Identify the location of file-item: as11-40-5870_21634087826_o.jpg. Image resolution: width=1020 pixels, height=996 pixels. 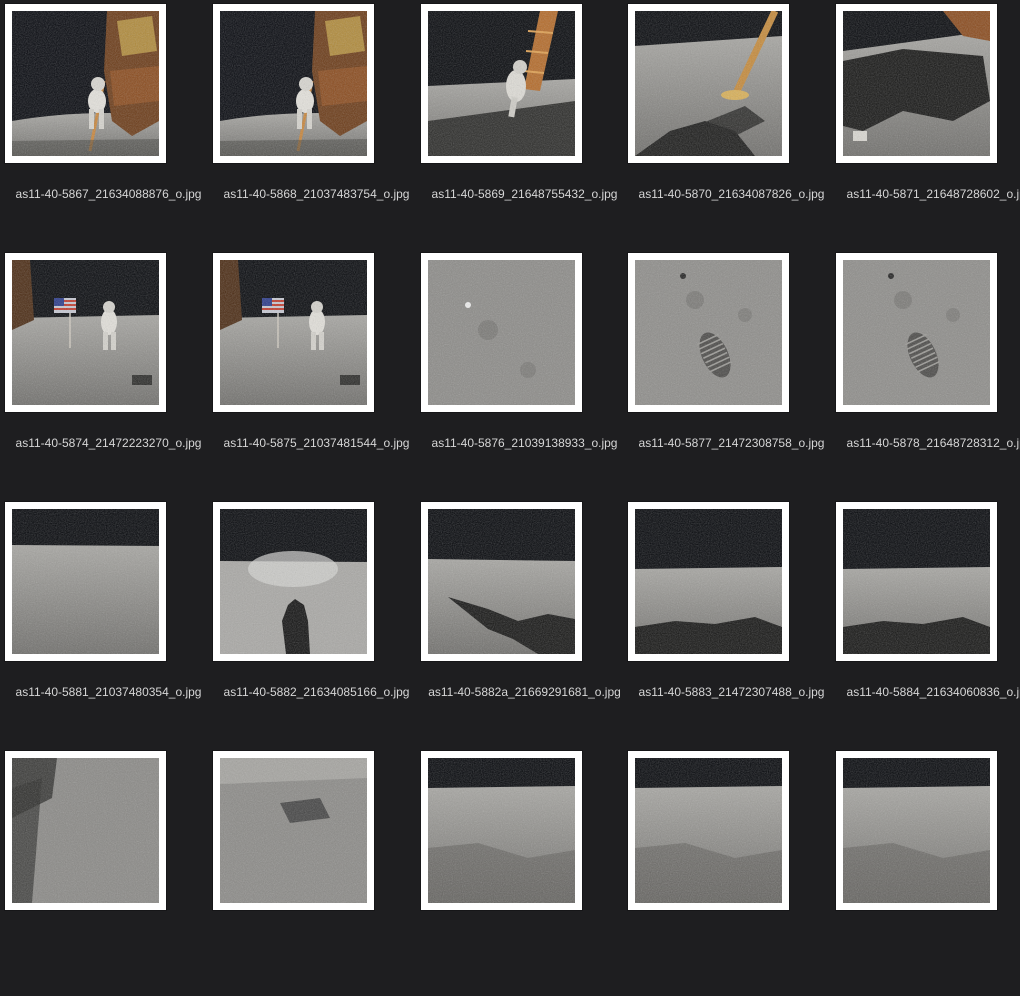
(731, 124).